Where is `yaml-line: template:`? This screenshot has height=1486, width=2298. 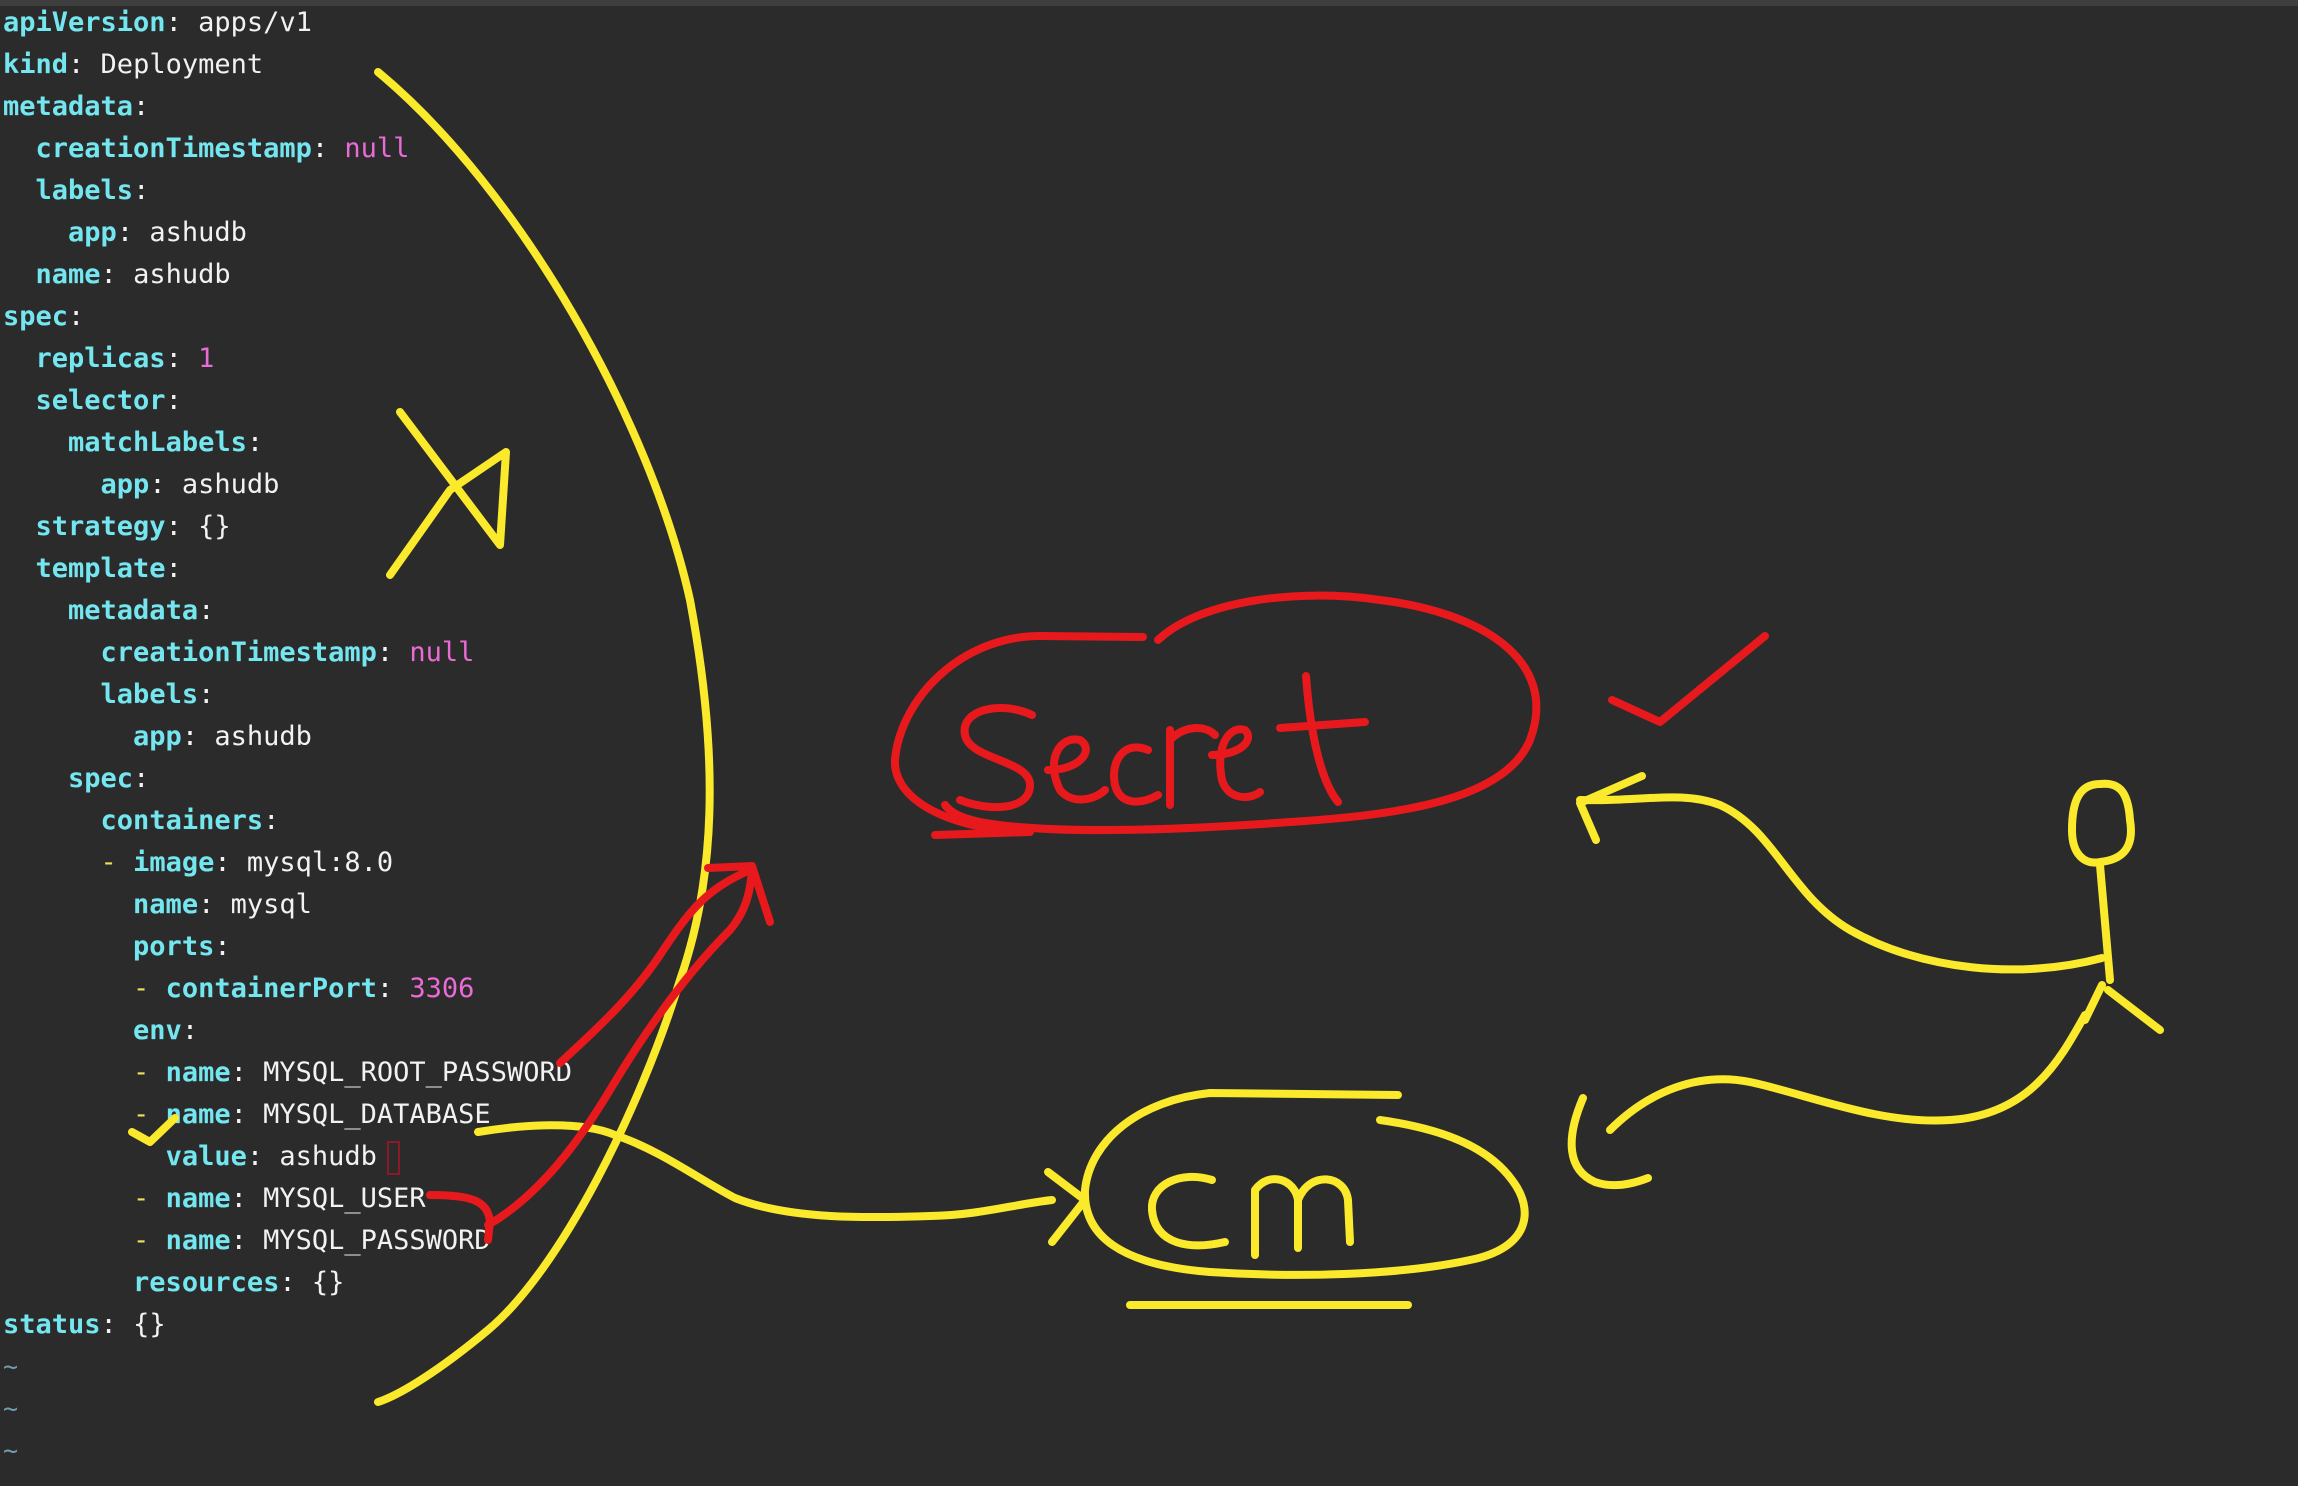 yaml-line: template: is located at coordinates (1148, 569).